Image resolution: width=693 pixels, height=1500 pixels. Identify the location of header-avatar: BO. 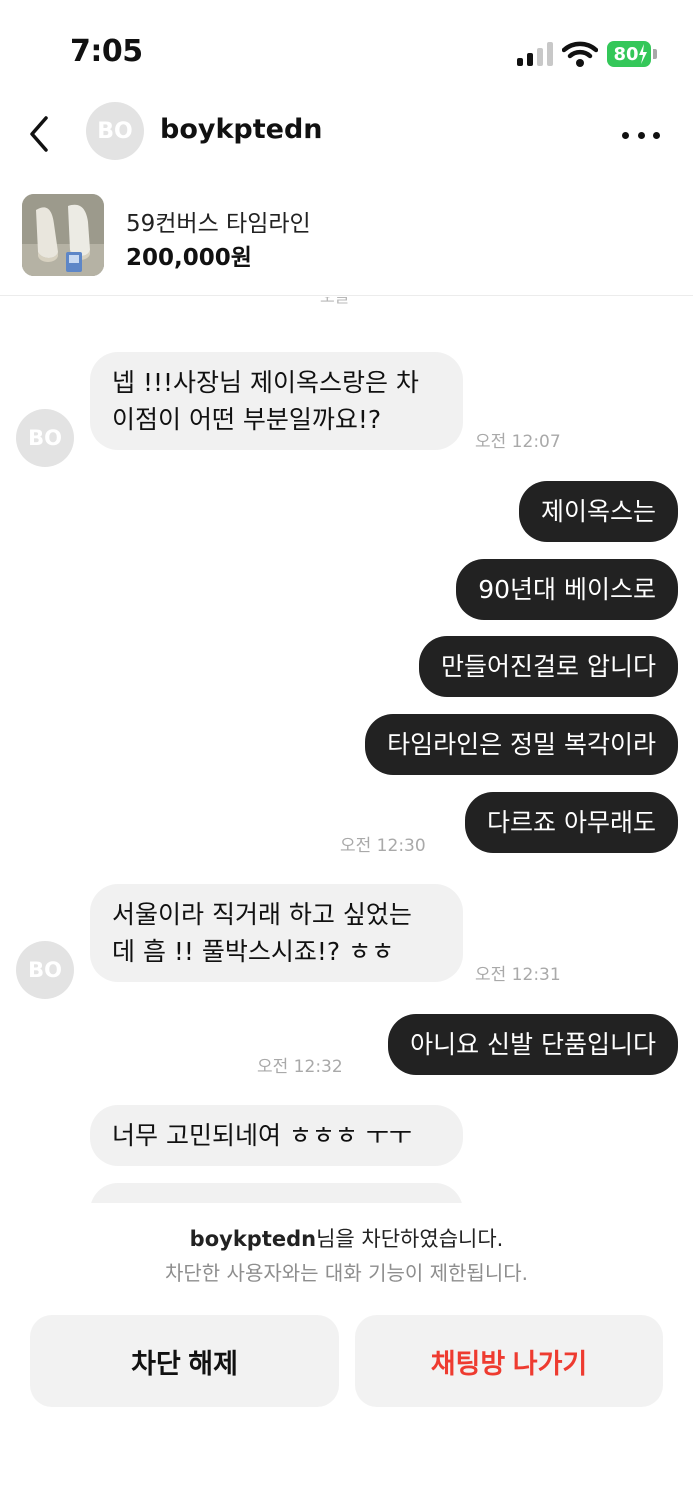
(115, 131).